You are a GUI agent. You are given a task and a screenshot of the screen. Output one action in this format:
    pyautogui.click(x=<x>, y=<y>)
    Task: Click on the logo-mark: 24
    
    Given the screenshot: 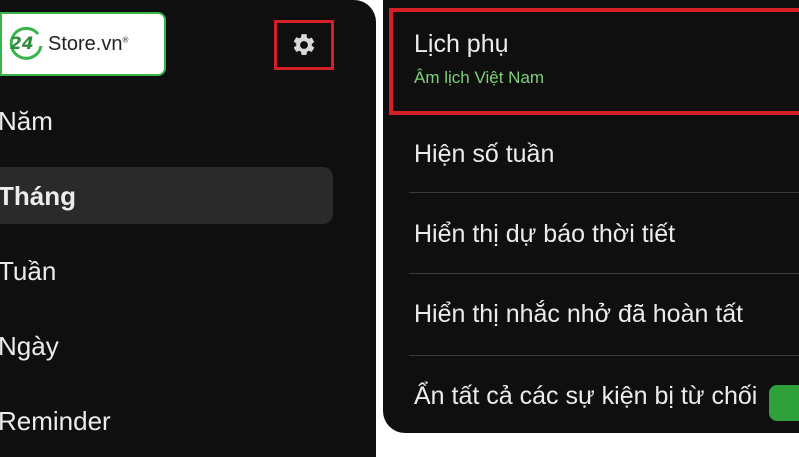 What is the action you would take?
    pyautogui.click(x=26, y=44)
    